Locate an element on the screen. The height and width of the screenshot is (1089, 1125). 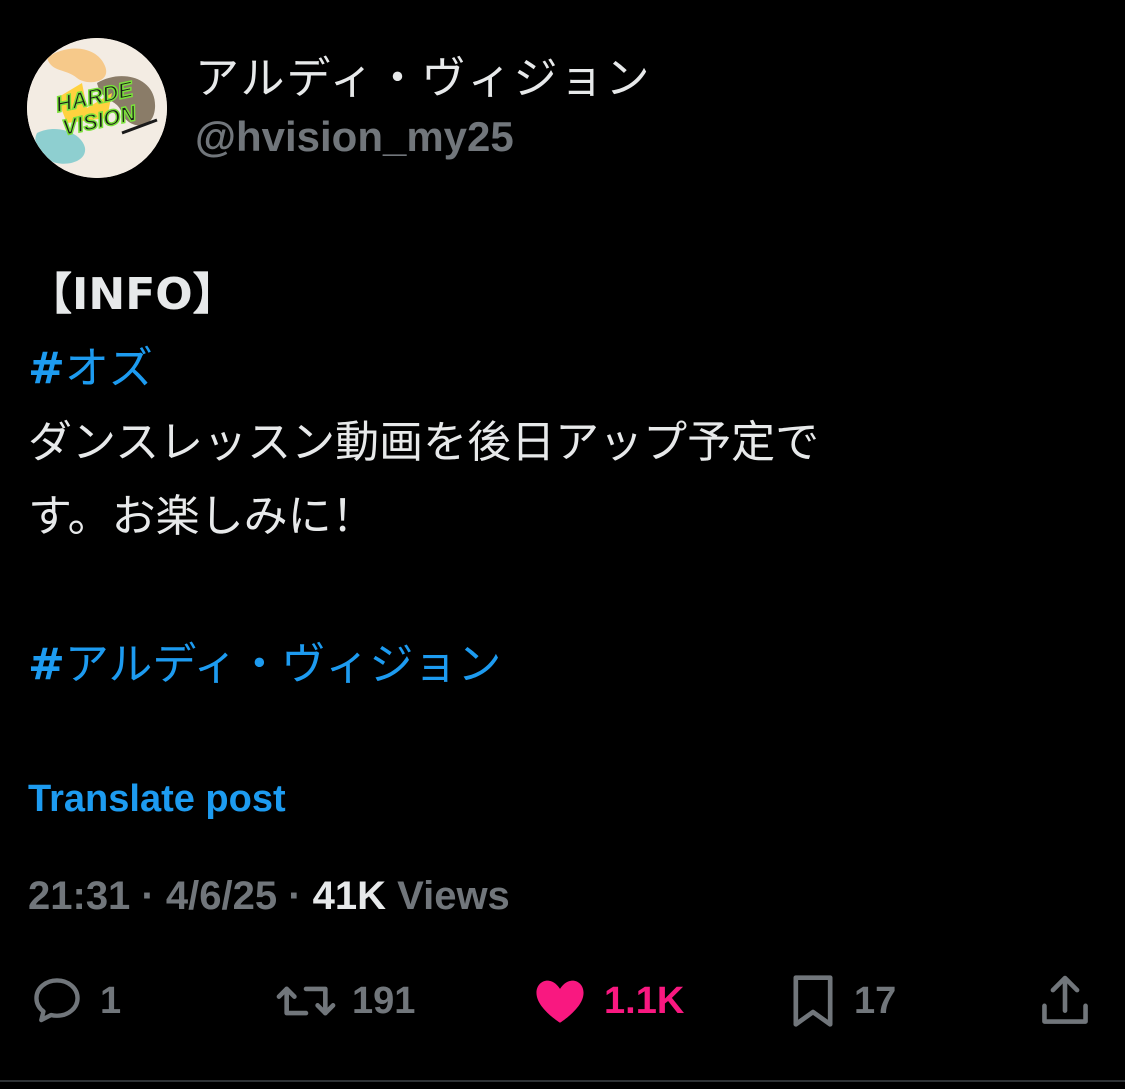
hashtag-oz: #オズ is located at coordinates (558, 369).